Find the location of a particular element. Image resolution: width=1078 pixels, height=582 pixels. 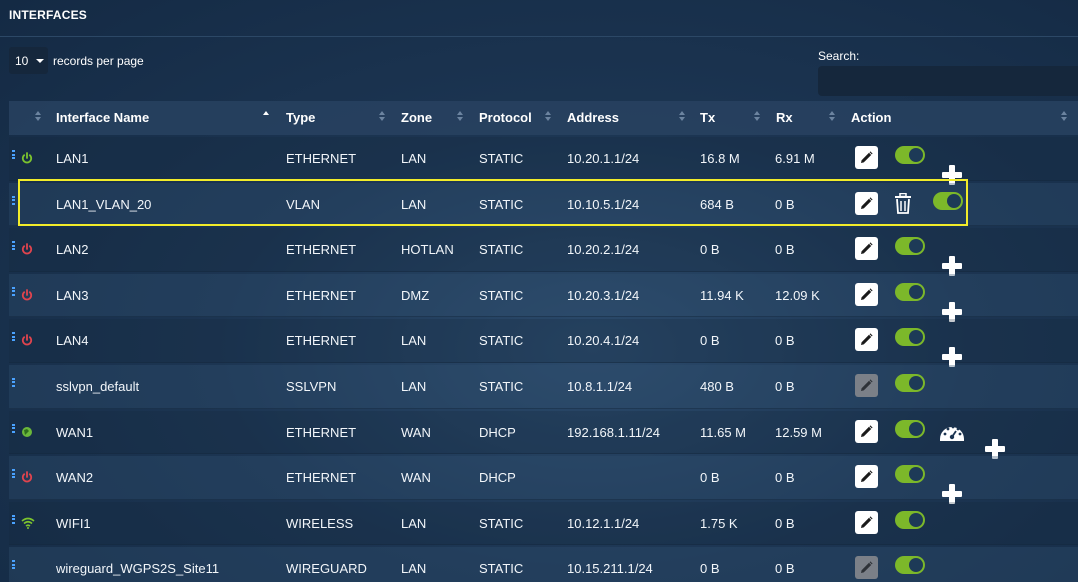

cell-interface-name: LAN3 is located at coordinates (72, 295).